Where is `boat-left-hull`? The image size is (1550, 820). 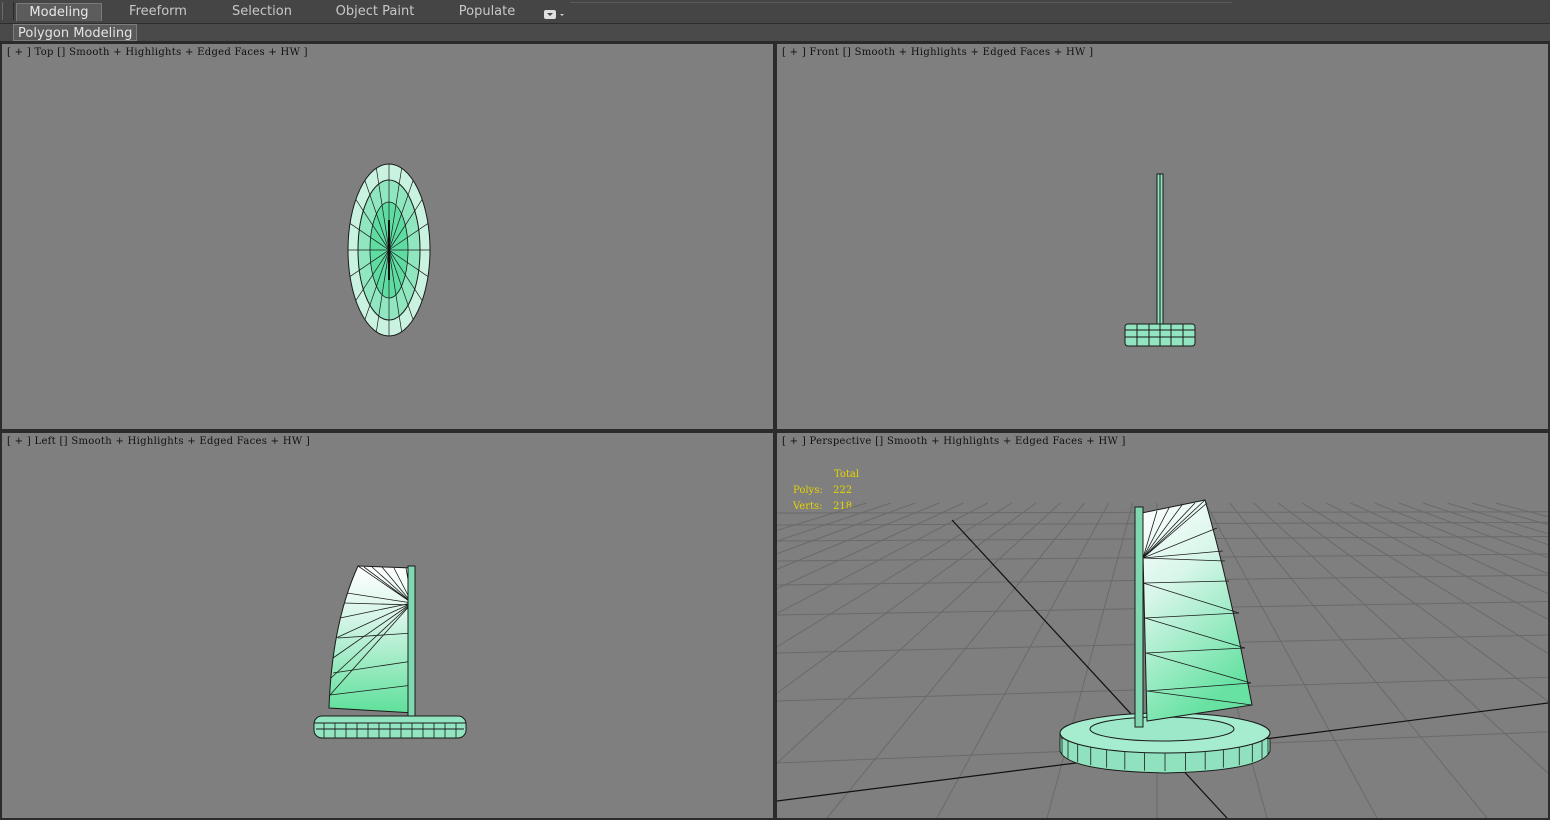
boat-left-hull is located at coordinates (390, 727).